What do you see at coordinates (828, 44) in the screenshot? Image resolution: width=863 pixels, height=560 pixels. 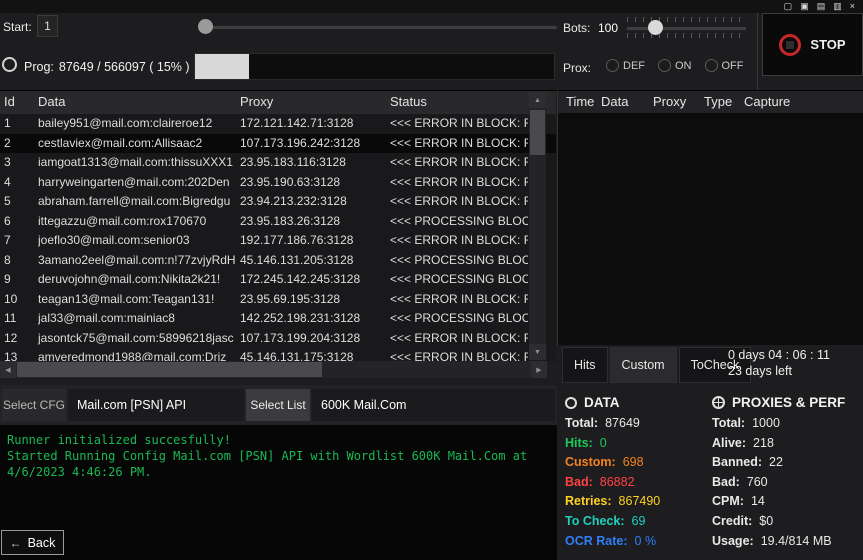 I see `stop-button-label: STOP` at bounding box center [828, 44].